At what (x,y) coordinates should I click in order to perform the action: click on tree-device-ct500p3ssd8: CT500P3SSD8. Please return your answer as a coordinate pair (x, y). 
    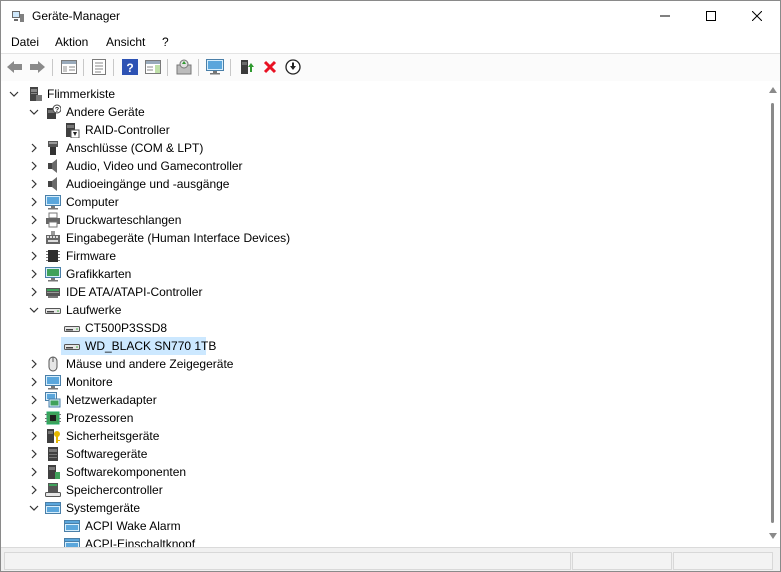
    Looking at the image, I should click on (381, 328).